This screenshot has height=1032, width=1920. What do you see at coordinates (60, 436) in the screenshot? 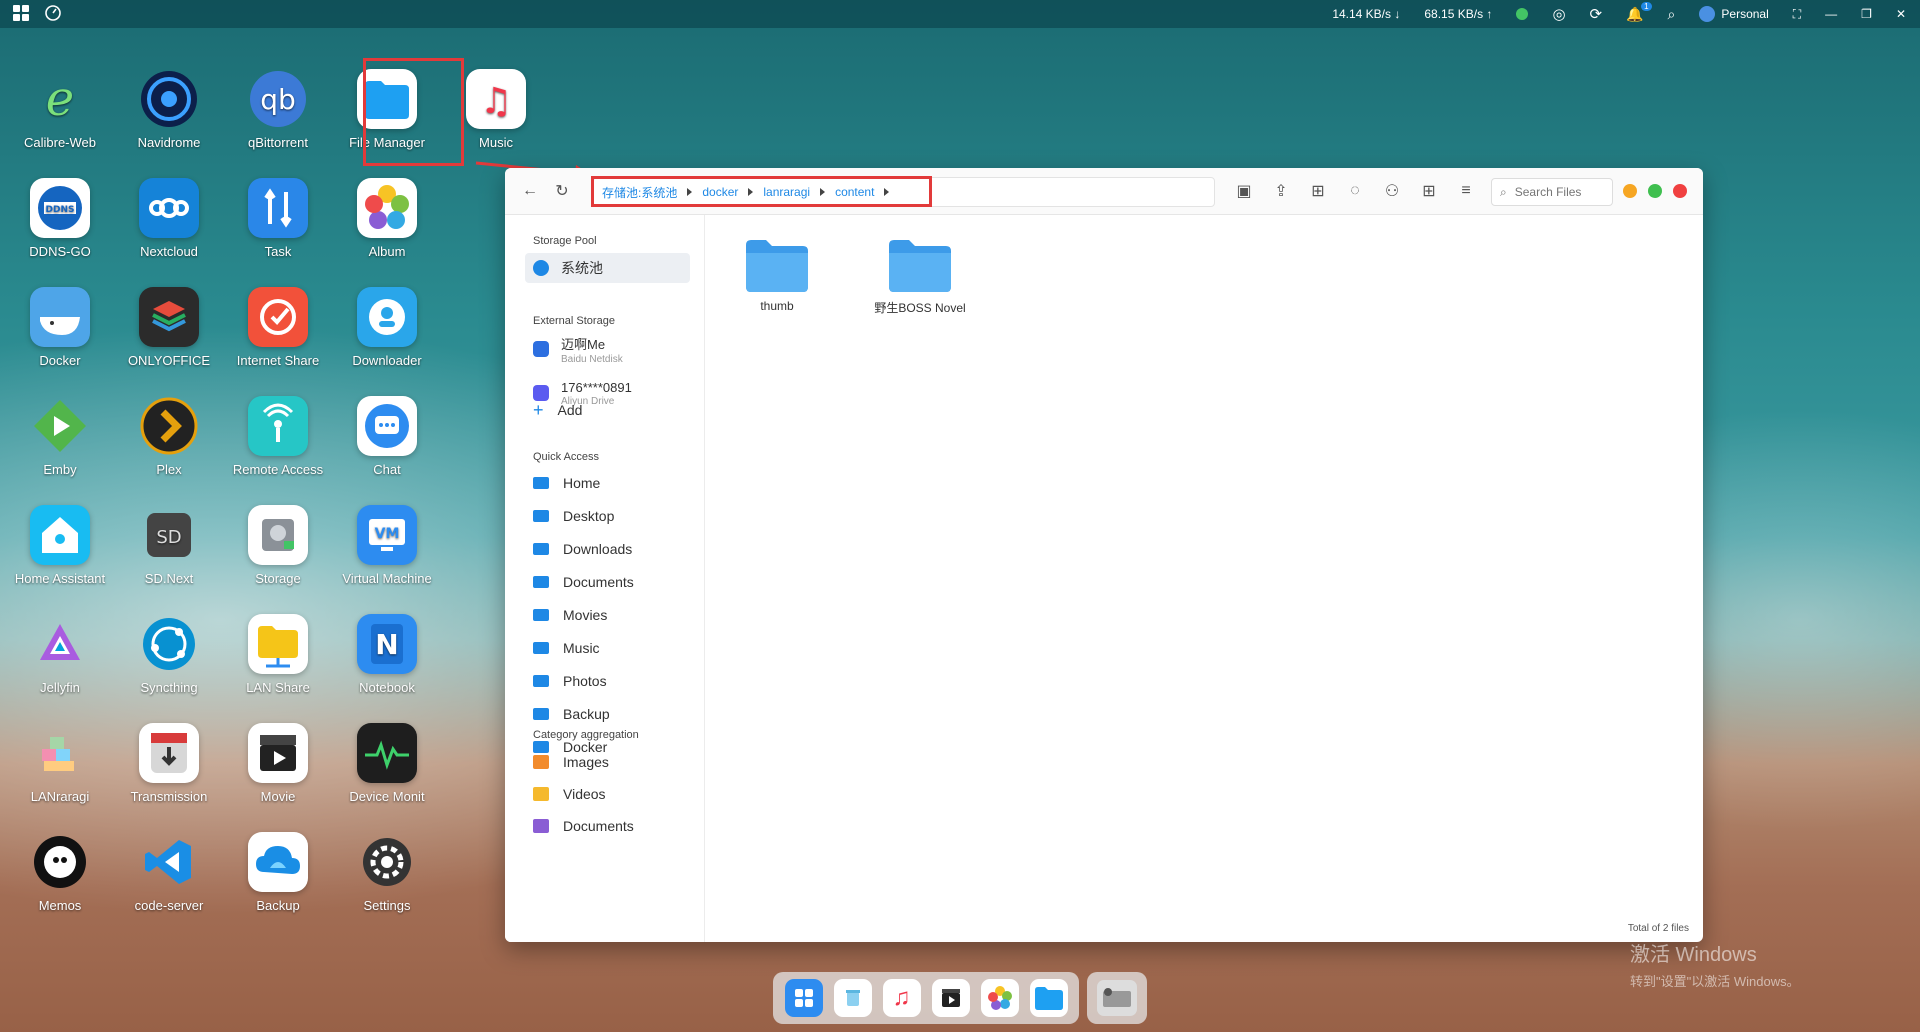
I see `desktop-app: Emby` at bounding box center [60, 436].